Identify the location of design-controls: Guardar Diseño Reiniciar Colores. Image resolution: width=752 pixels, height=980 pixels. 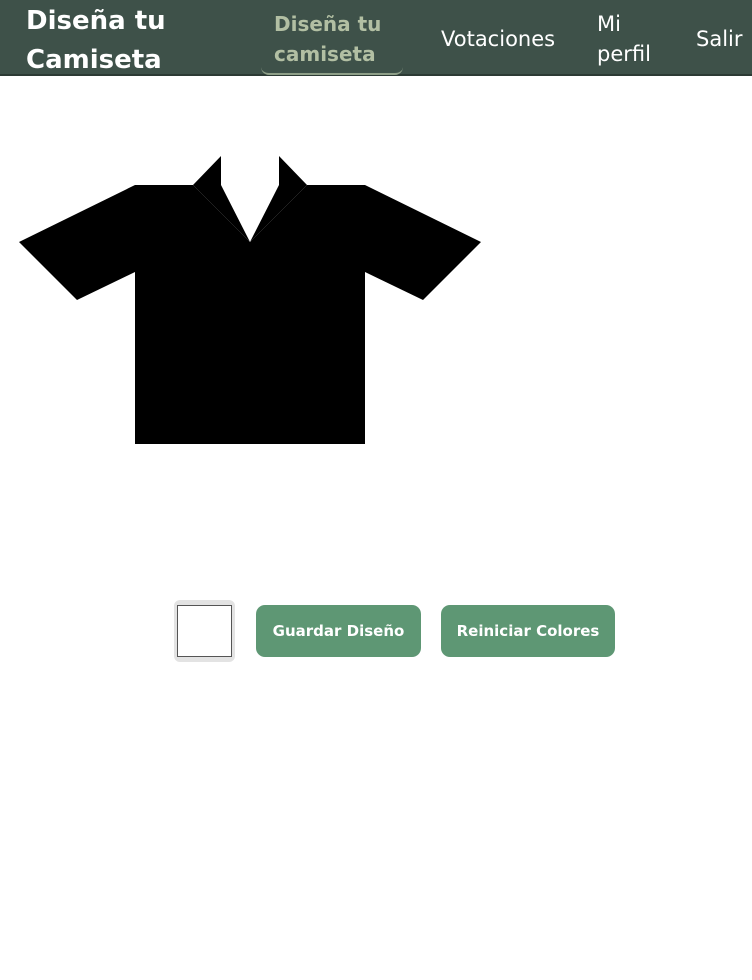
(376, 631).